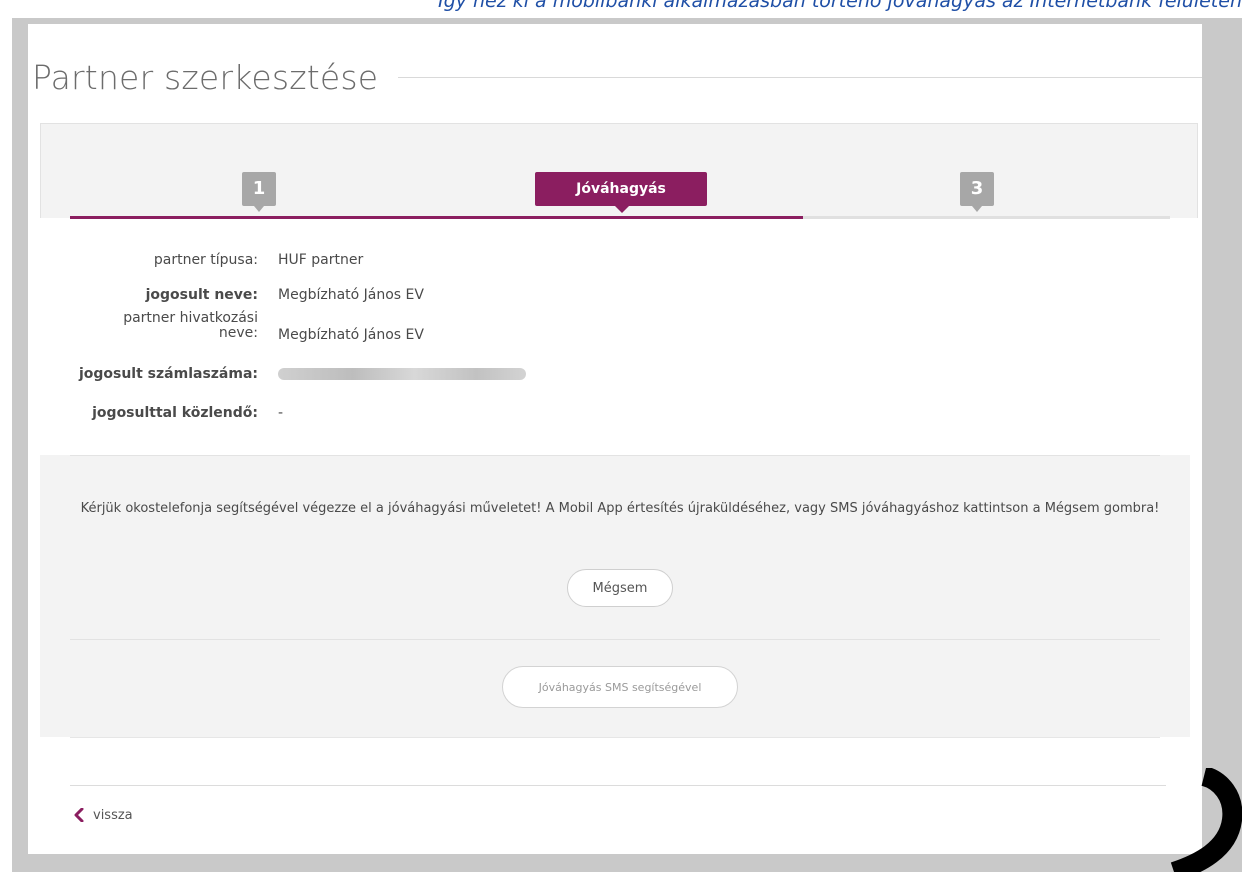 The height and width of the screenshot is (872, 1242). Describe the element at coordinates (615, 737) in the screenshot. I see `content-divider` at that location.